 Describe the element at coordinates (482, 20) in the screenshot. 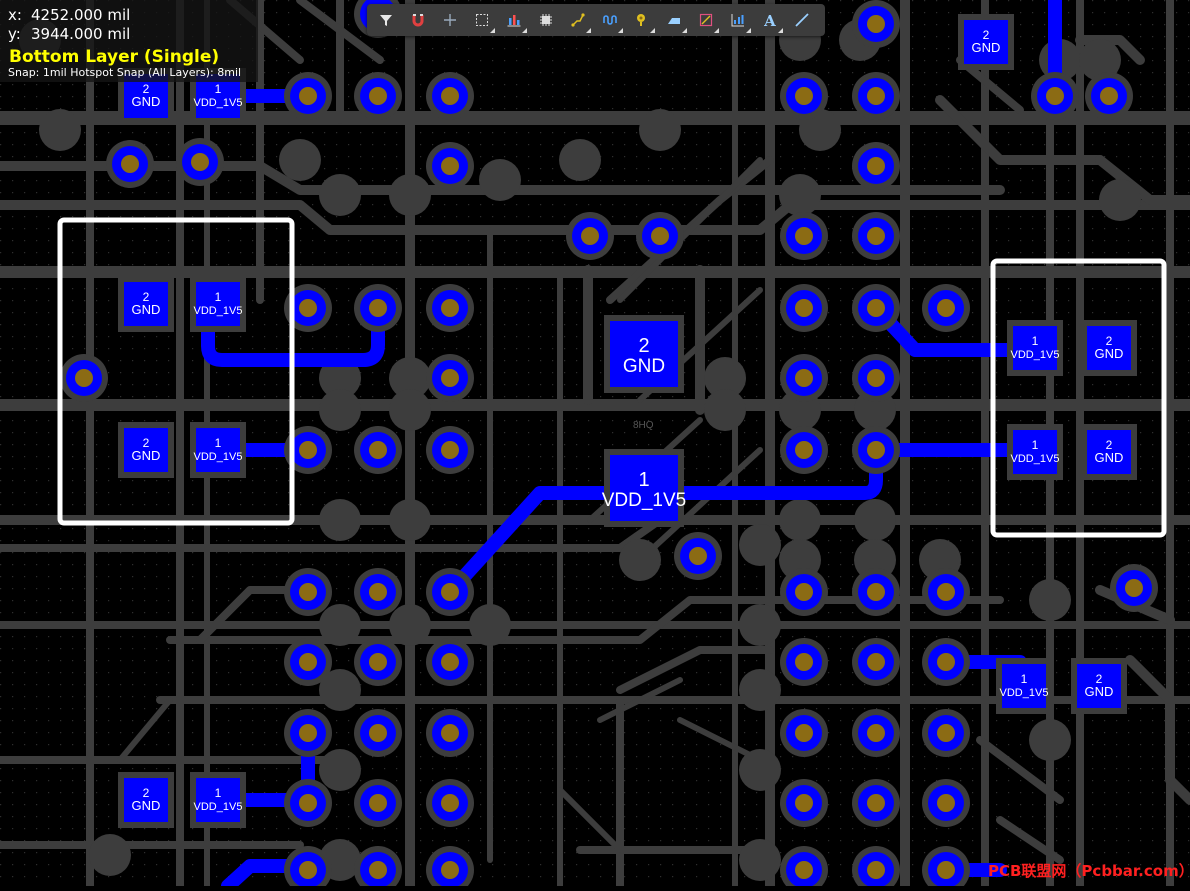

I see `select-rect-tool-button` at that location.